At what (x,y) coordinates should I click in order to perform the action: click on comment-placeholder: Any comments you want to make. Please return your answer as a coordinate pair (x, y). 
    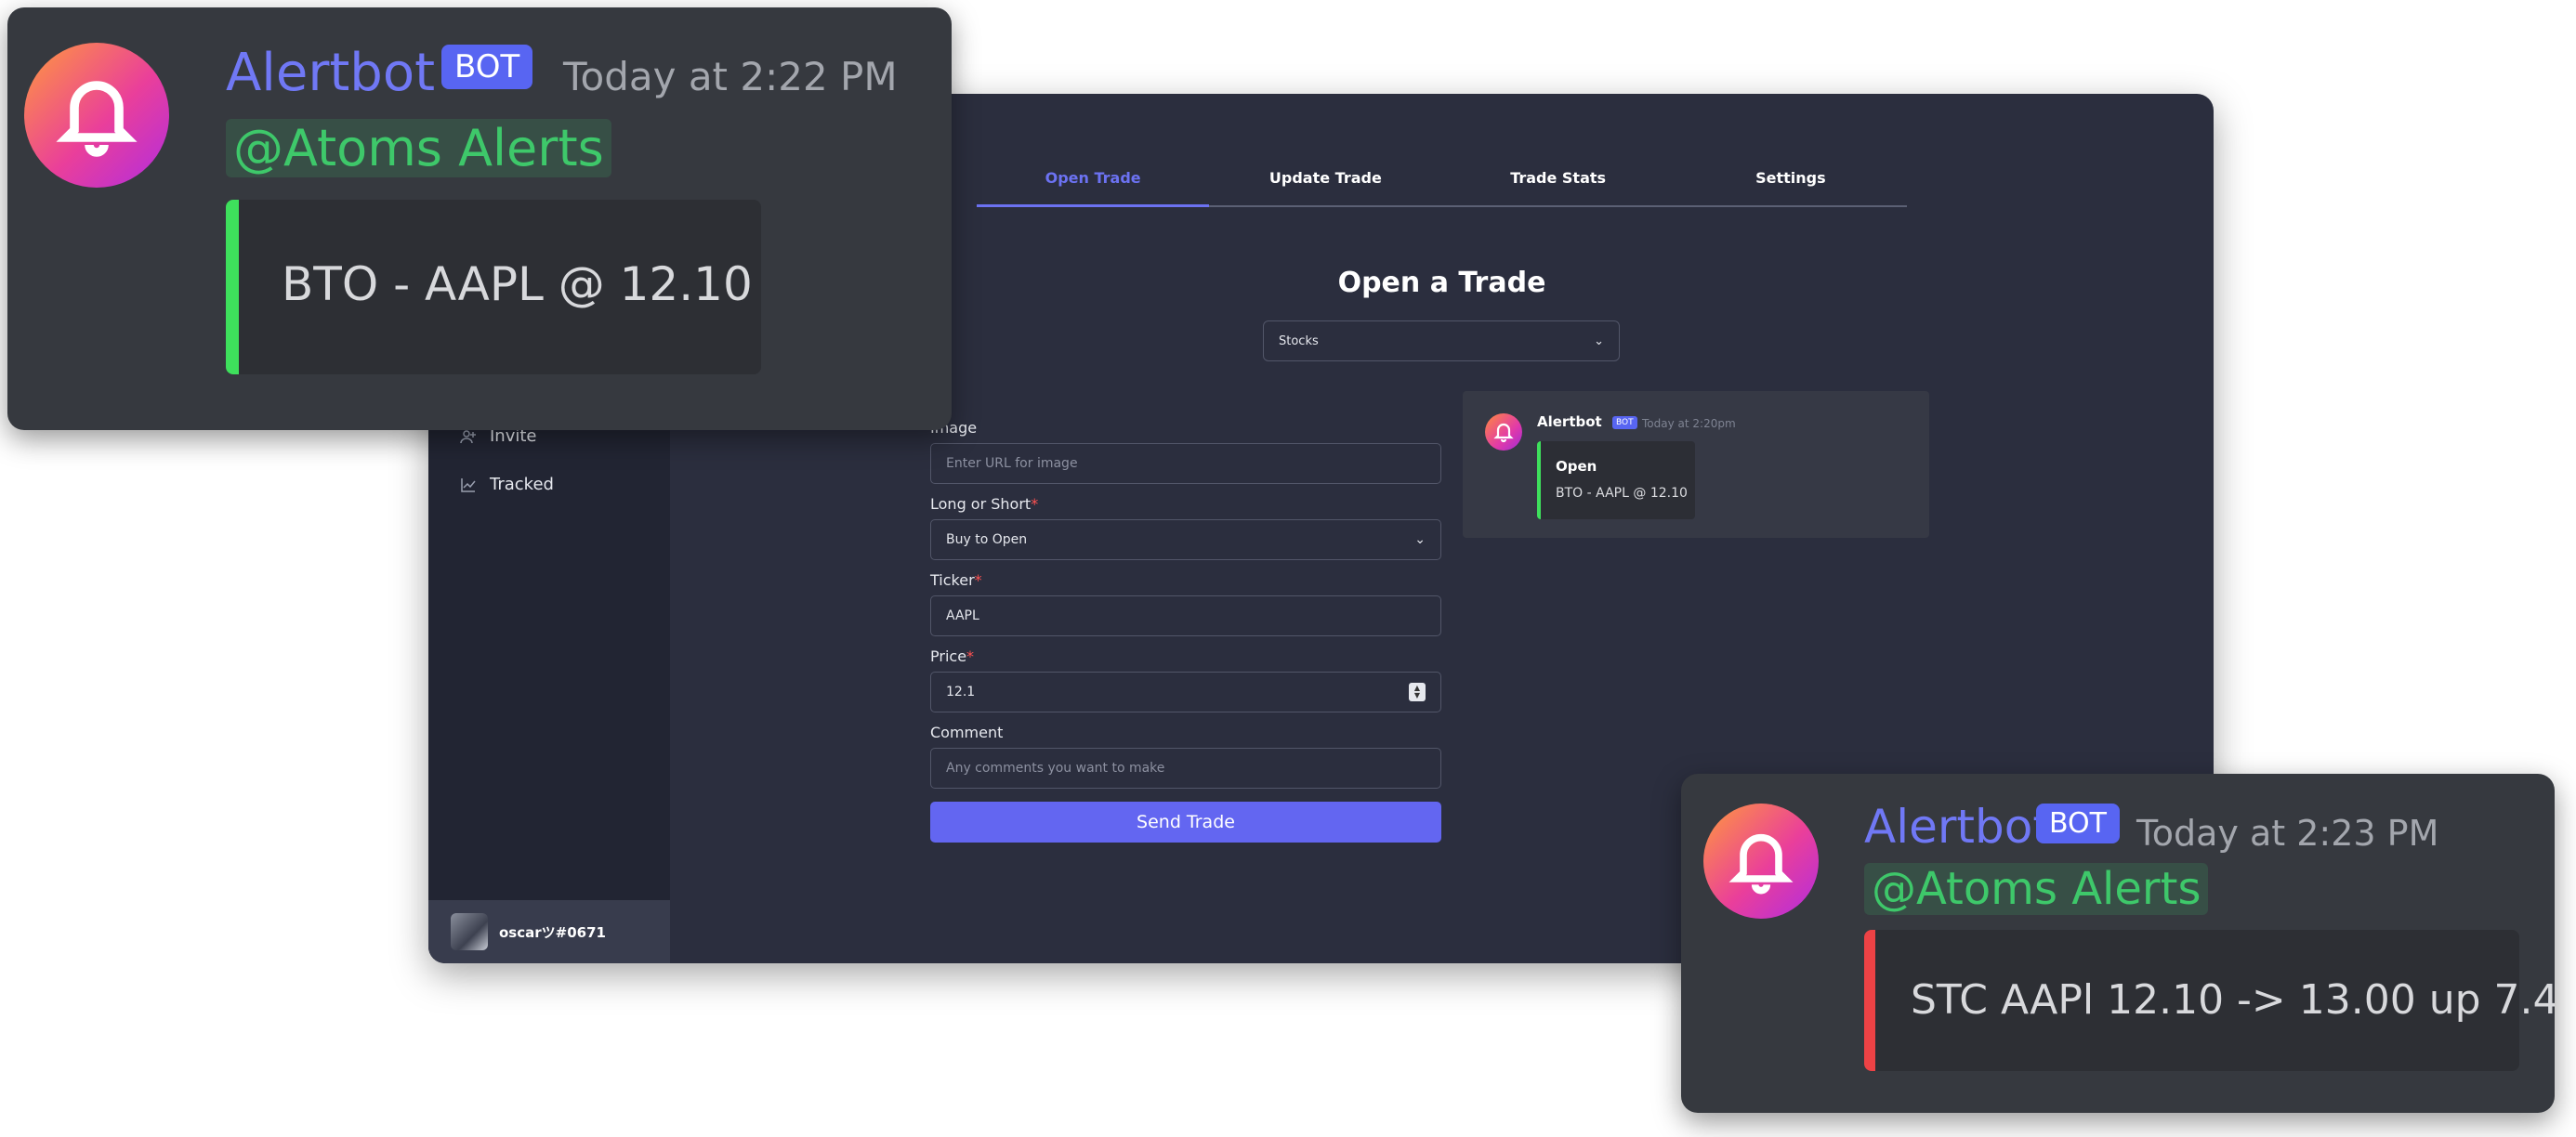
    Looking at the image, I should click on (1055, 769).